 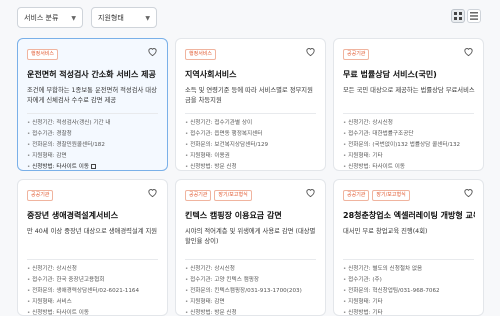 I want to click on support-type-select: 지원형태 ▼, so click(x=124, y=17).